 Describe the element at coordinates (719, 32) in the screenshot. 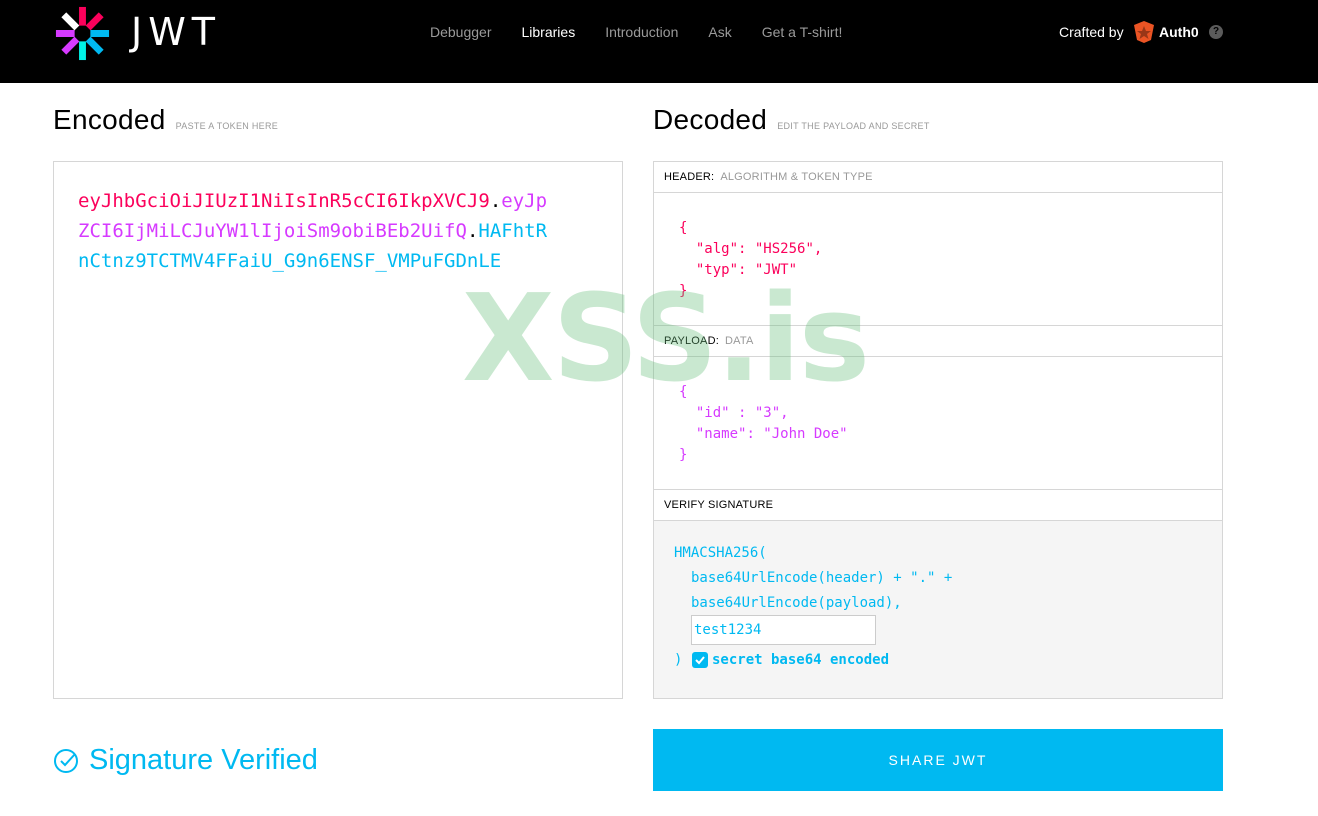

I see `nav-ask: Ask` at that location.